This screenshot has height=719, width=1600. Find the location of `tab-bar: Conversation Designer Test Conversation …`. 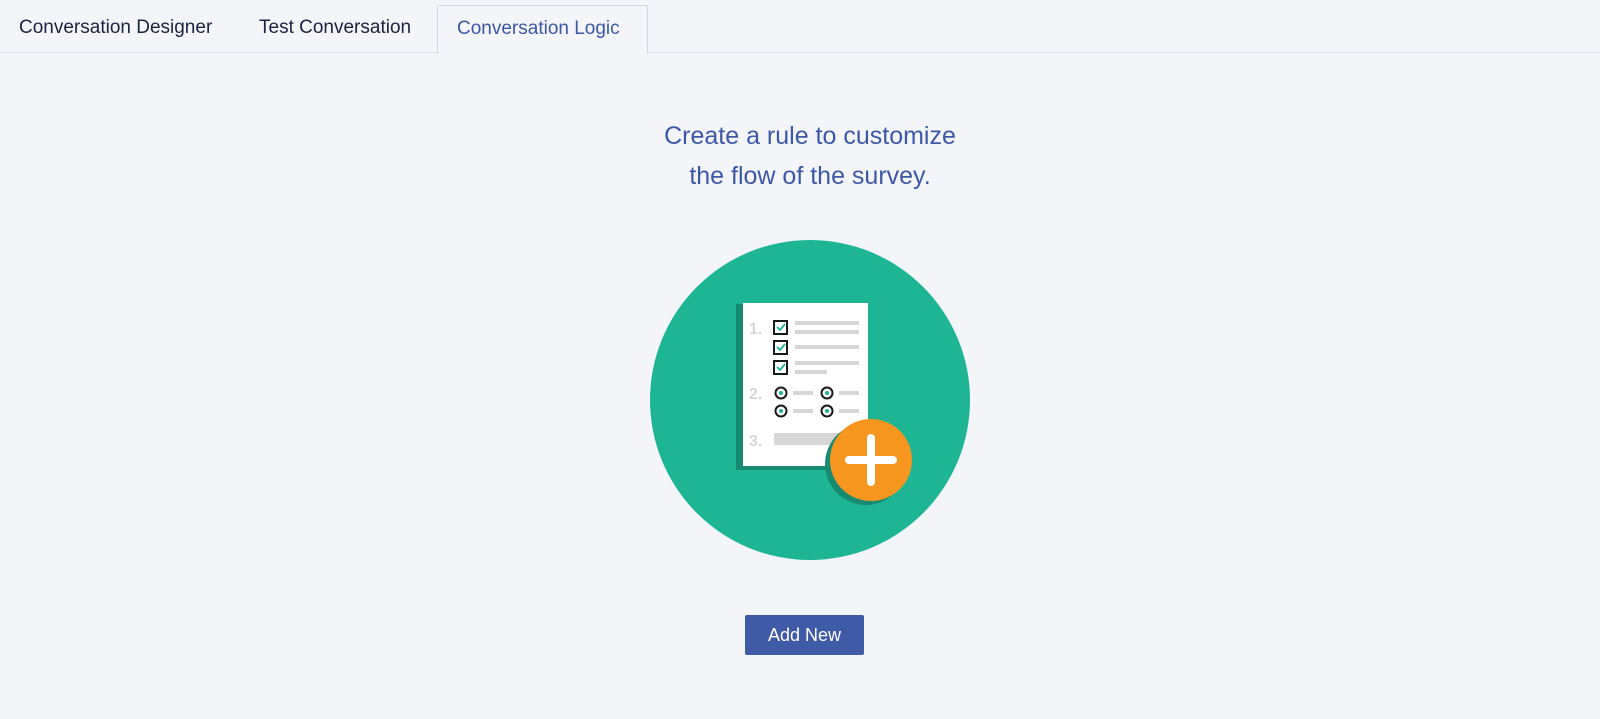

tab-bar: Conversation Designer Test Conversation … is located at coordinates (800, 27).